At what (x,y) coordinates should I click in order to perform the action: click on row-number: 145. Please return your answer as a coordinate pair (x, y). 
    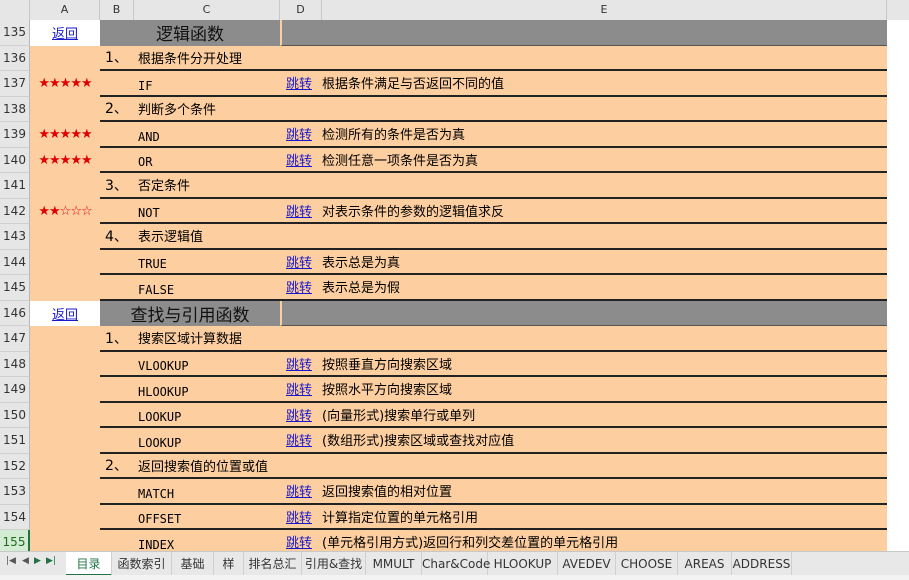
    Looking at the image, I should click on (15, 288).